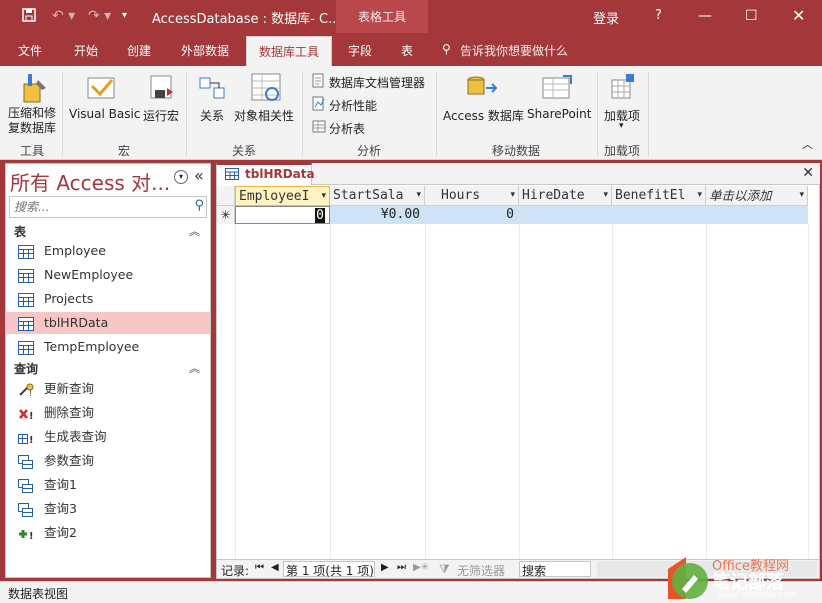  What do you see at coordinates (181, 177) in the screenshot?
I see `nav-menu-dropdown-icon: ▾` at bounding box center [181, 177].